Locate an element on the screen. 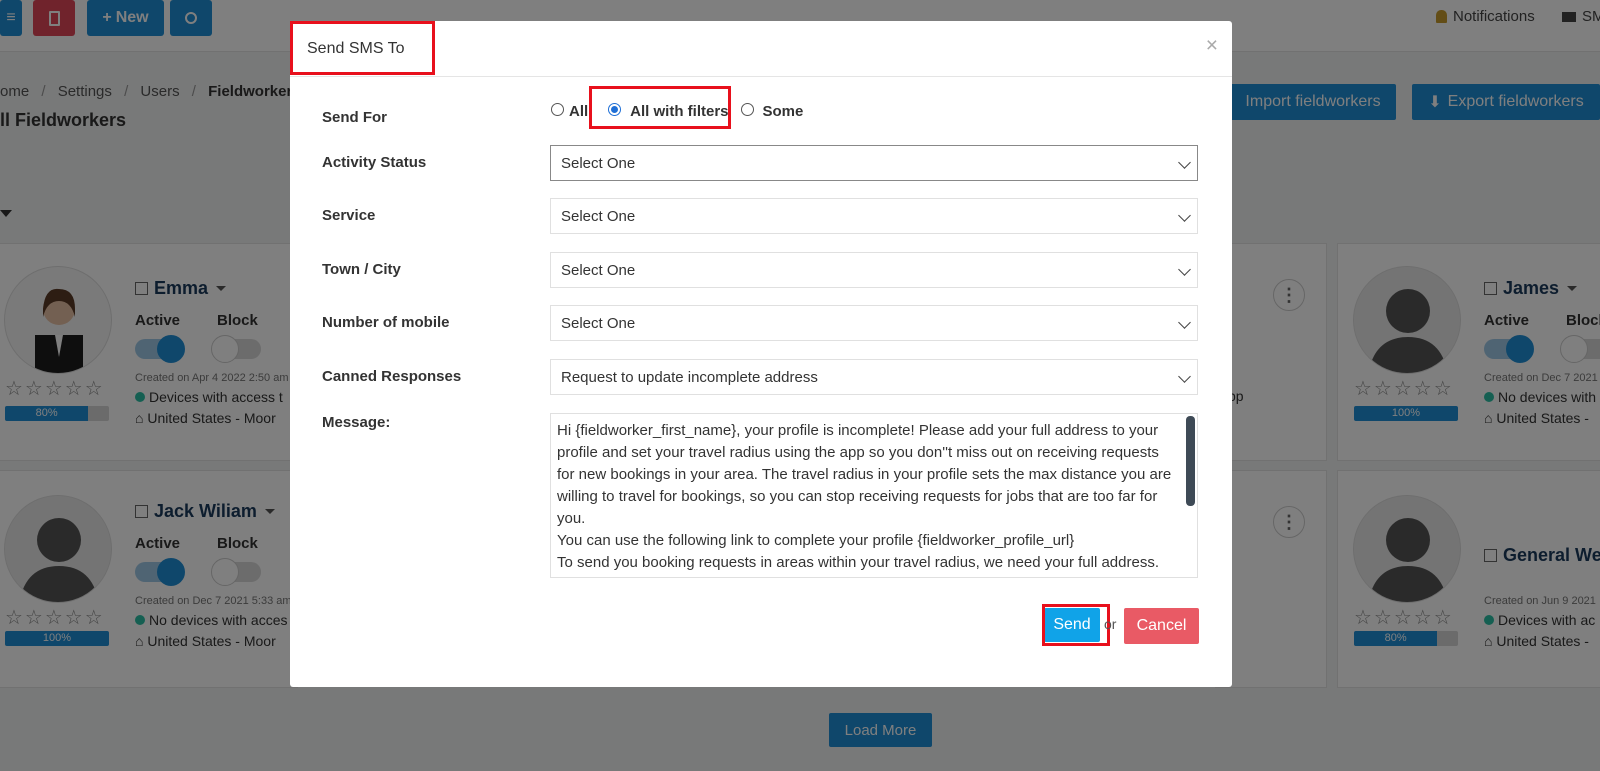 The width and height of the screenshot is (1600, 771). radio-highlight-box is located at coordinates (660, 107).